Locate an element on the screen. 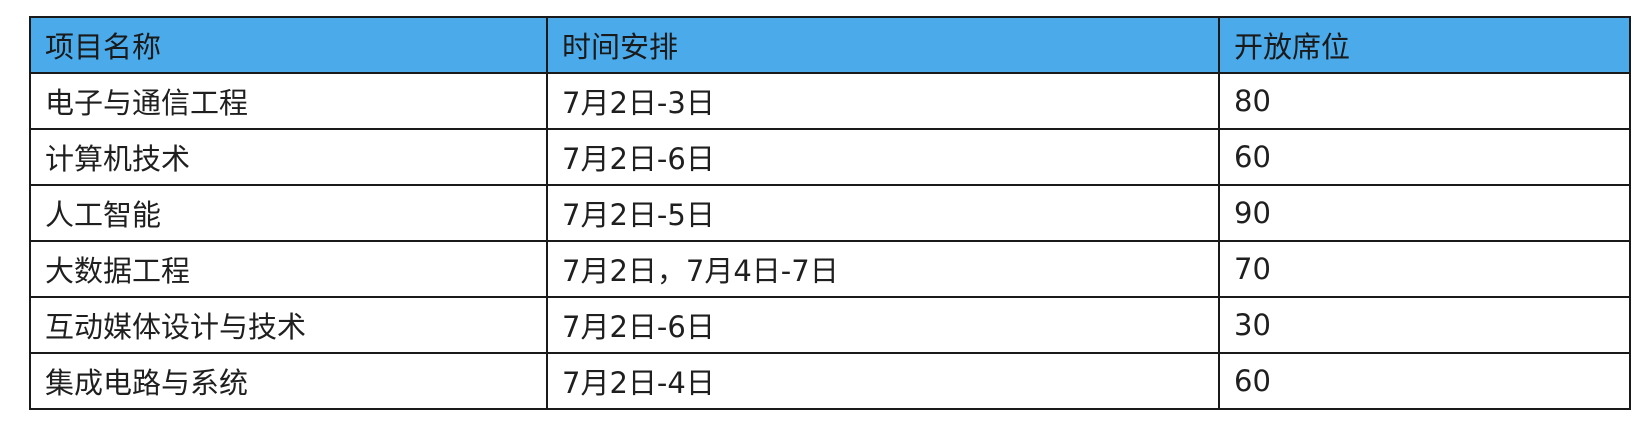  table-row: 电子与通信工程 7月2日-3日 80 is located at coordinates (830, 101).